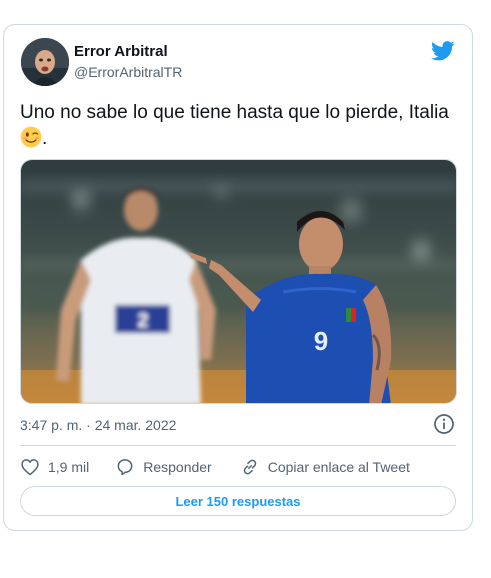 This screenshot has width=491, height=578. What do you see at coordinates (30, 467) in the screenshot?
I see `heart-icon` at bounding box center [30, 467].